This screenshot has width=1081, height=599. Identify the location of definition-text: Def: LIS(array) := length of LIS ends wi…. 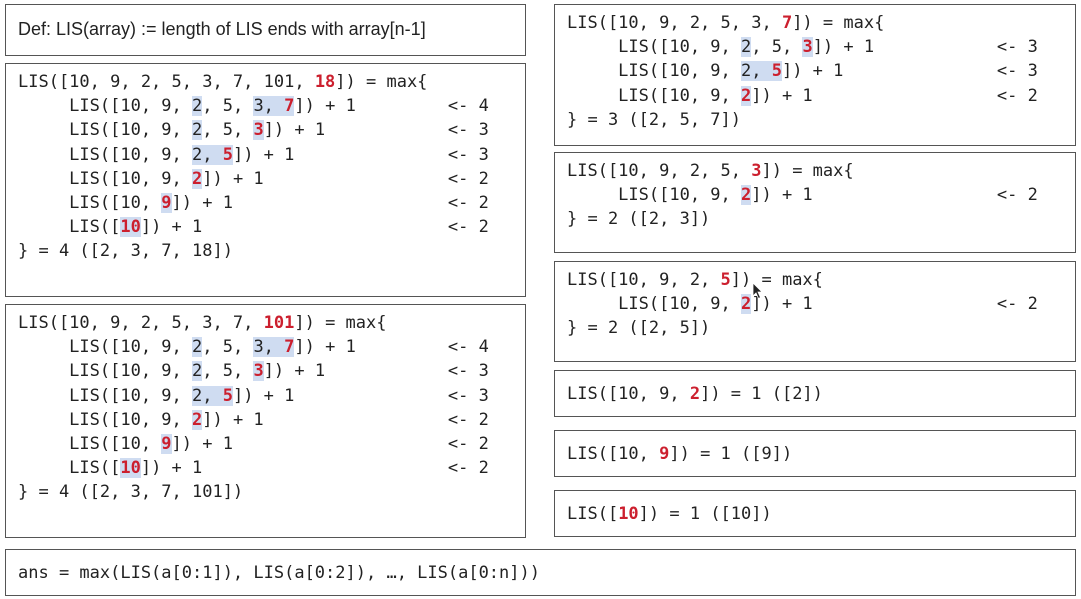
(222, 29).